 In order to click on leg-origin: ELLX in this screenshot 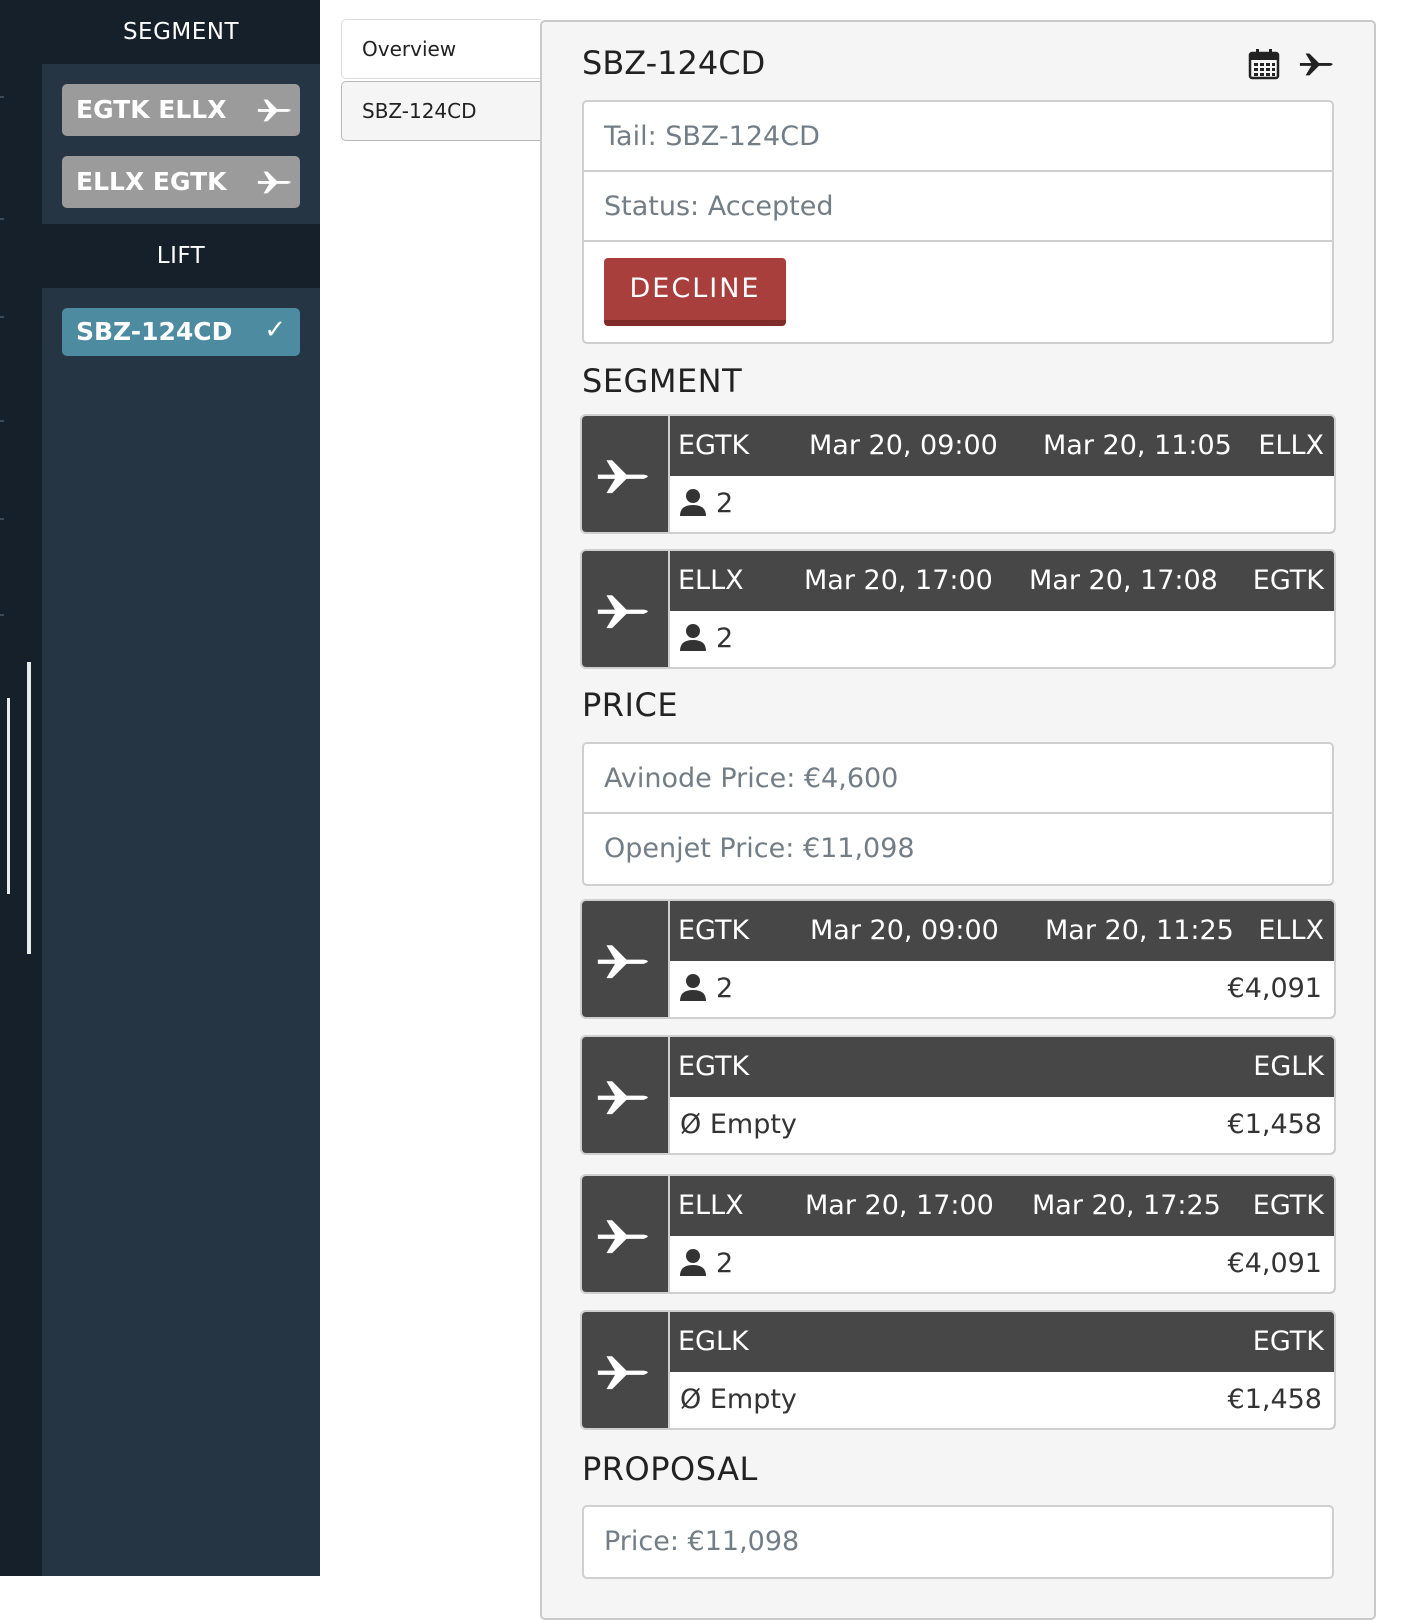, I will do `click(711, 580)`.